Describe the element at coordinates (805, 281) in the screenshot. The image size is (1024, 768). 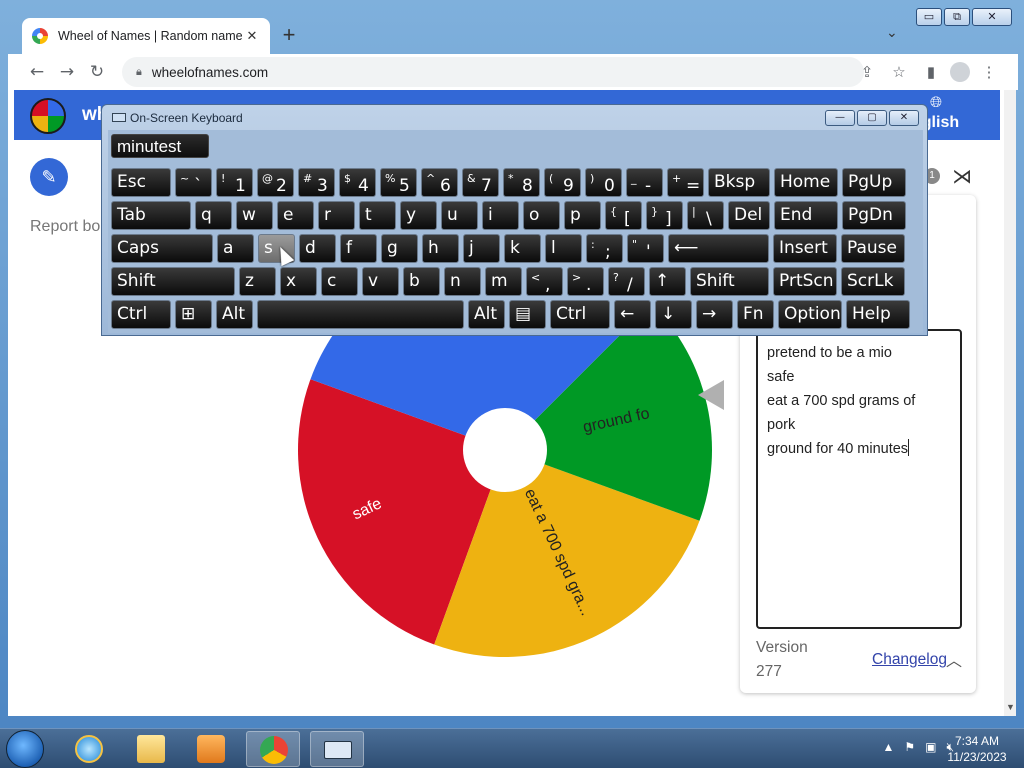
I see `key-prtscn: PrtScn` at that location.